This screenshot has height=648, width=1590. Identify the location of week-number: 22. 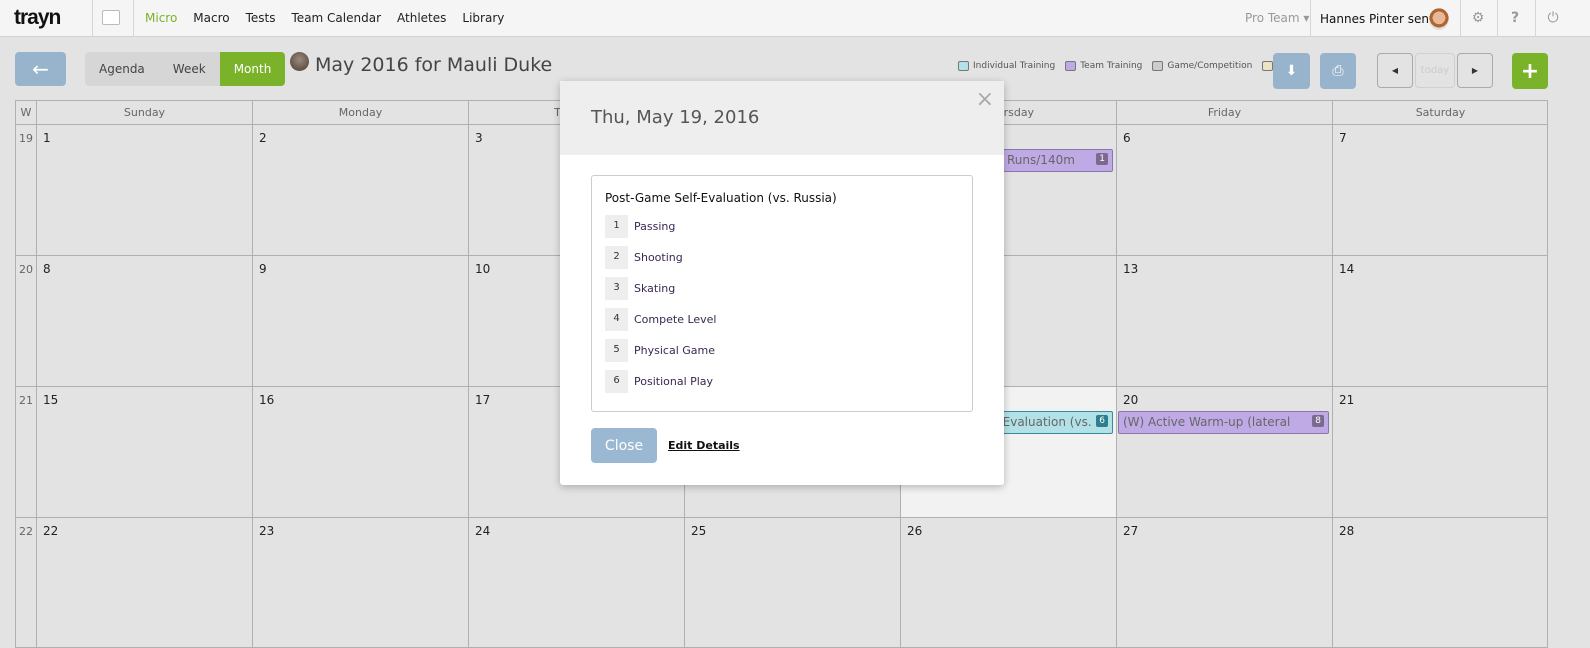
(26, 531).